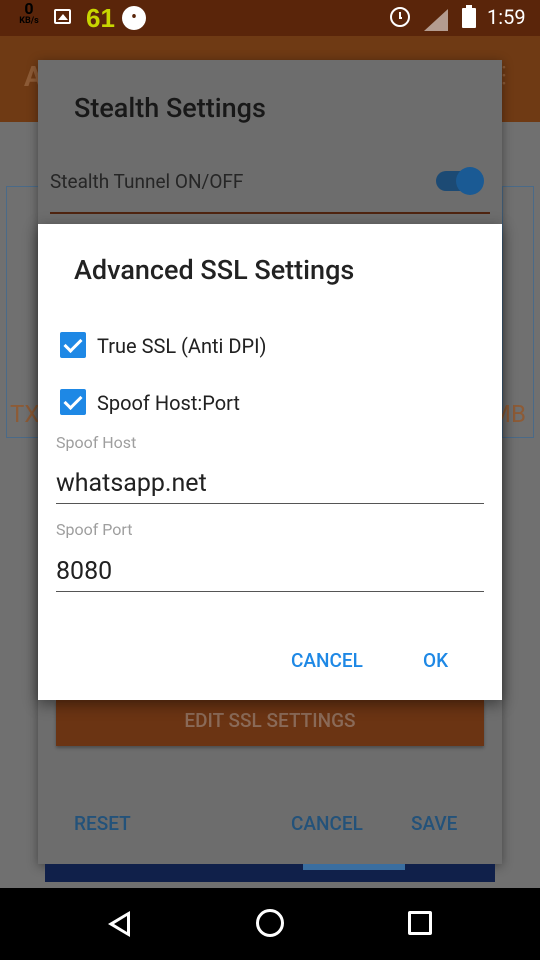 This screenshot has width=540, height=960. What do you see at coordinates (270, 483) in the screenshot?
I see `spoof-host-input` at bounding box center [270, 483].